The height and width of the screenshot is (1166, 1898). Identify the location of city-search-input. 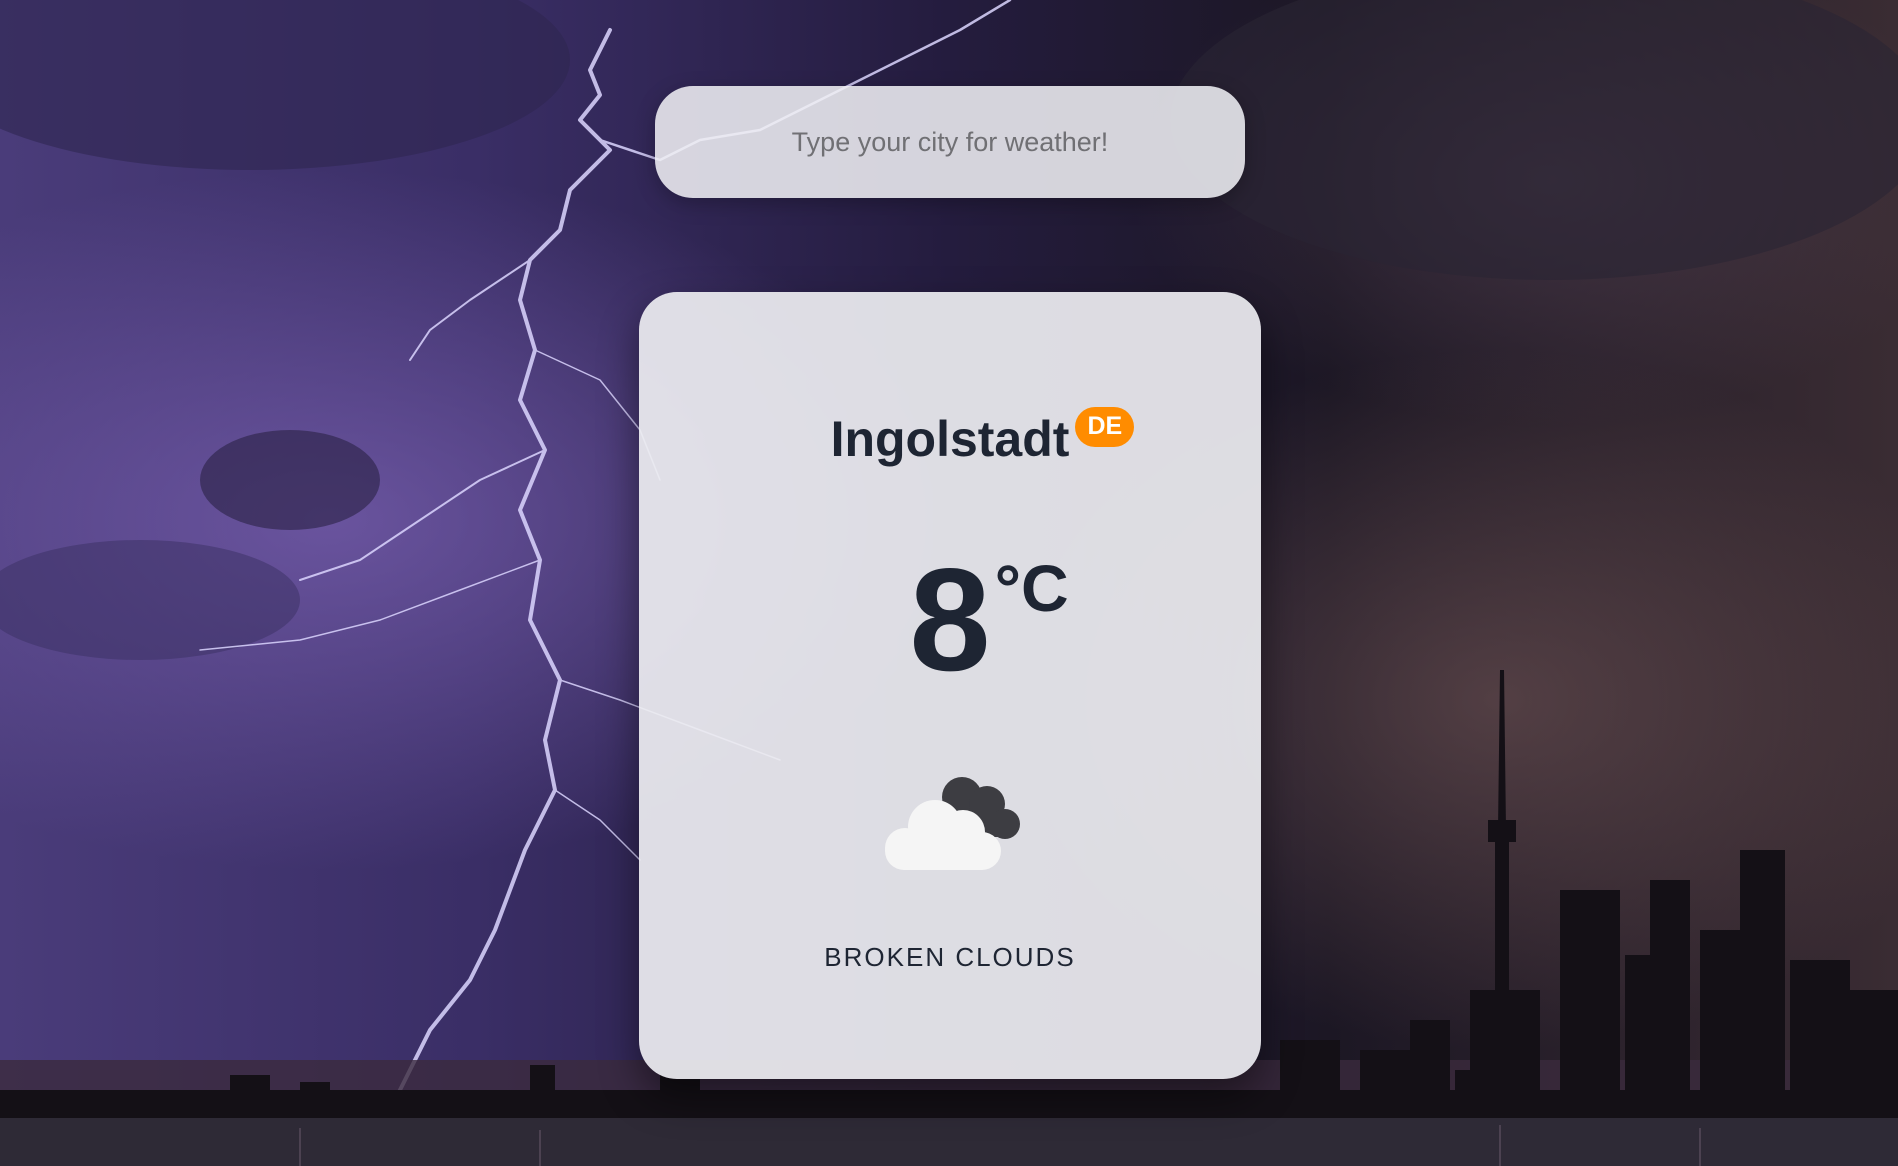
(950, 142).